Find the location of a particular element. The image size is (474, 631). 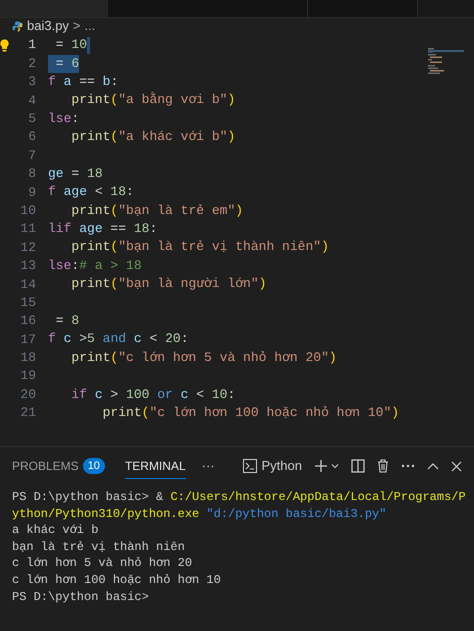

chevron-up-icon is located at coordinates (433, 466).